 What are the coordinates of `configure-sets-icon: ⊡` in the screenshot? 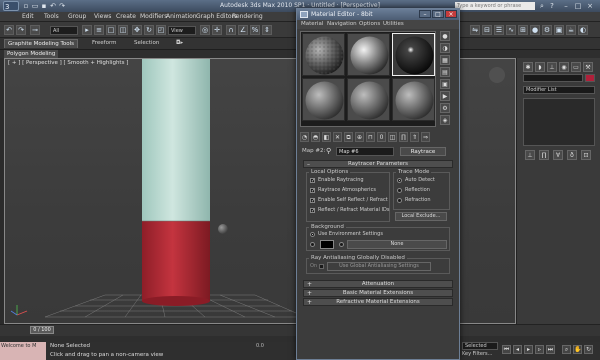 It's located at (586, 155).